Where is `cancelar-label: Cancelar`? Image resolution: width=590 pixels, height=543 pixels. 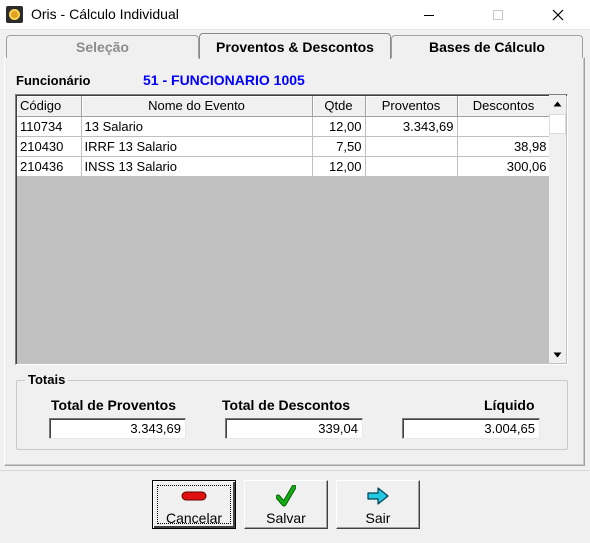
cancelar-label: Cancelar is located at coordinates (194, 518).